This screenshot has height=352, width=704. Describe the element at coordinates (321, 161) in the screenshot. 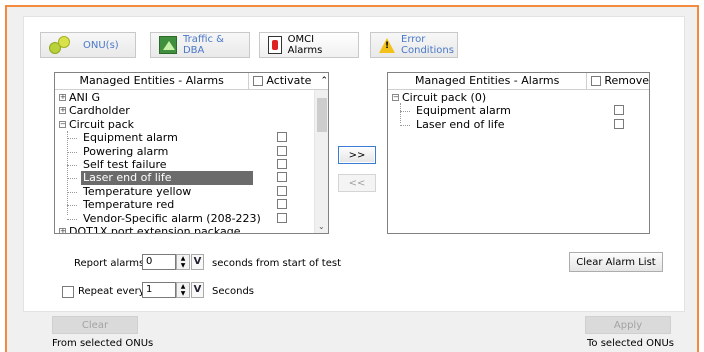

I see `vertical-scrollbar: ⌄` at that location.